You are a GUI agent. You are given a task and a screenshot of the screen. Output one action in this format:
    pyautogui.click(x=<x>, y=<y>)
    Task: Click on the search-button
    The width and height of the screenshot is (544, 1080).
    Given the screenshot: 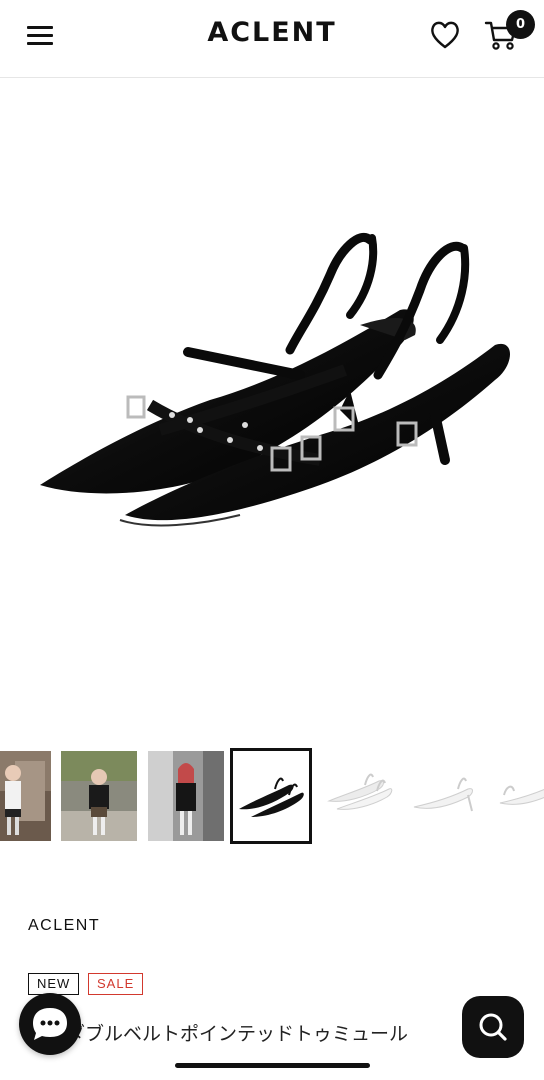 What is the action you would take?
    pyautogui.click(x=493, y=1027)
    